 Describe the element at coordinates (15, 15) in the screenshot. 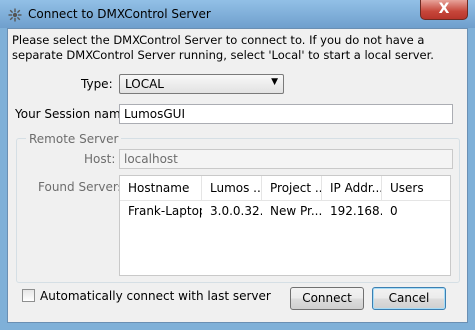

I see `dmxcontrol-app-icon` at that location.